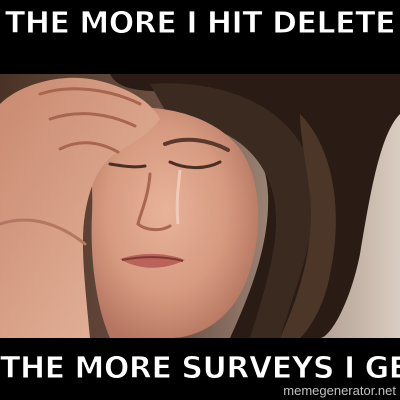  I want to click on meme-top-caption: THE MORE I HIT DELETE, so click(200, 24).